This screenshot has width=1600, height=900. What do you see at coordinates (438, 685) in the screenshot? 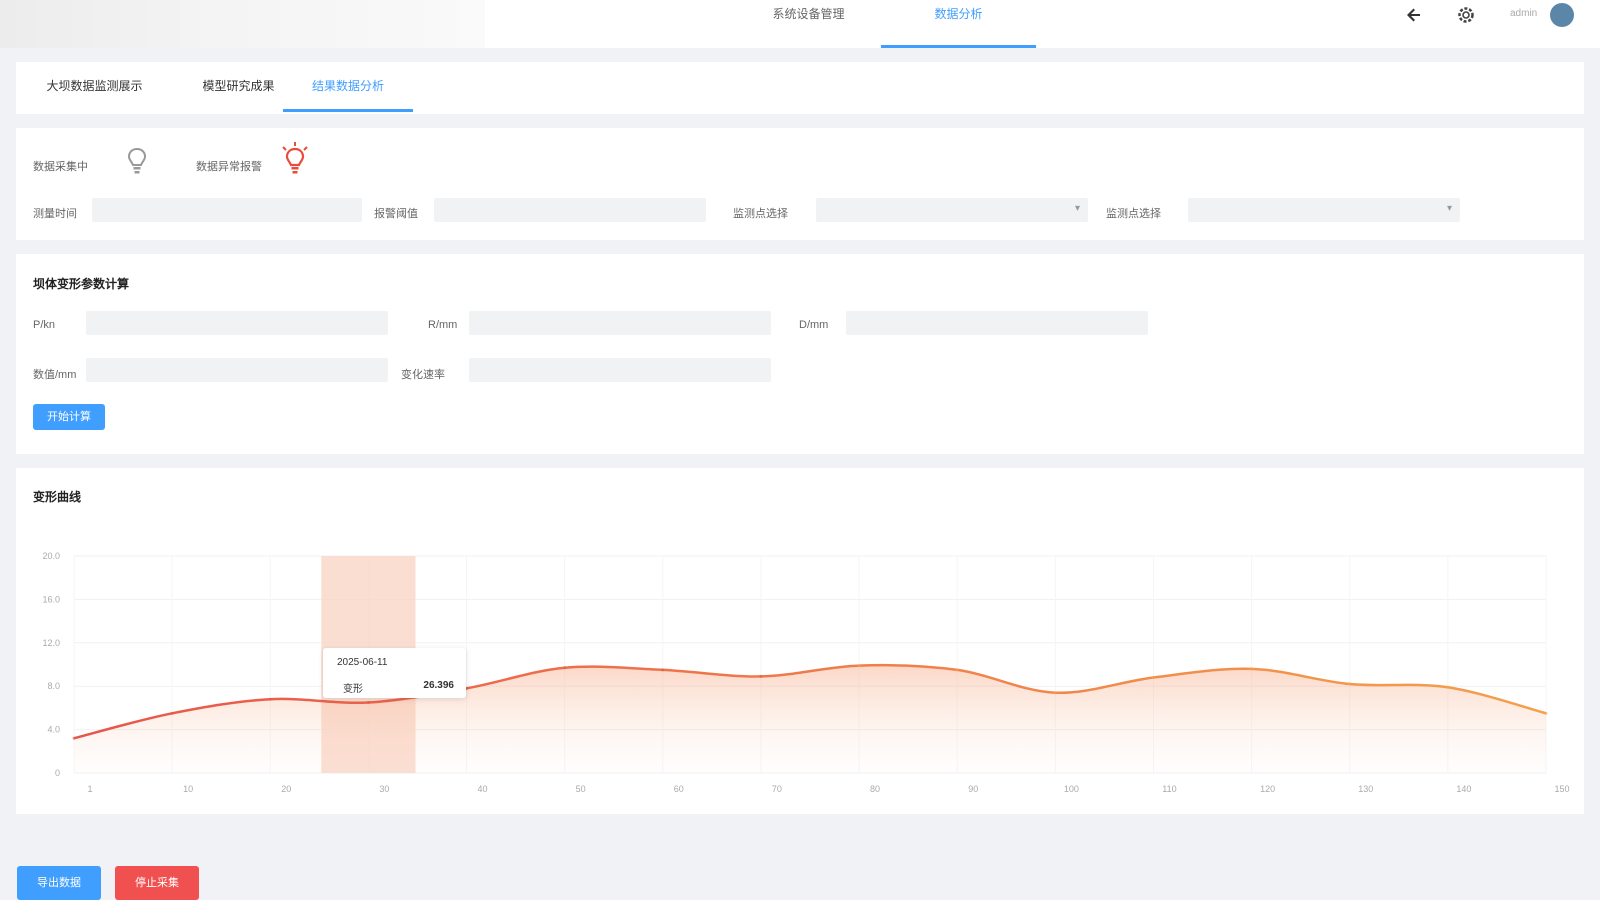
I see `tooltip-value: 26.396` at bounding box center [438, 685].